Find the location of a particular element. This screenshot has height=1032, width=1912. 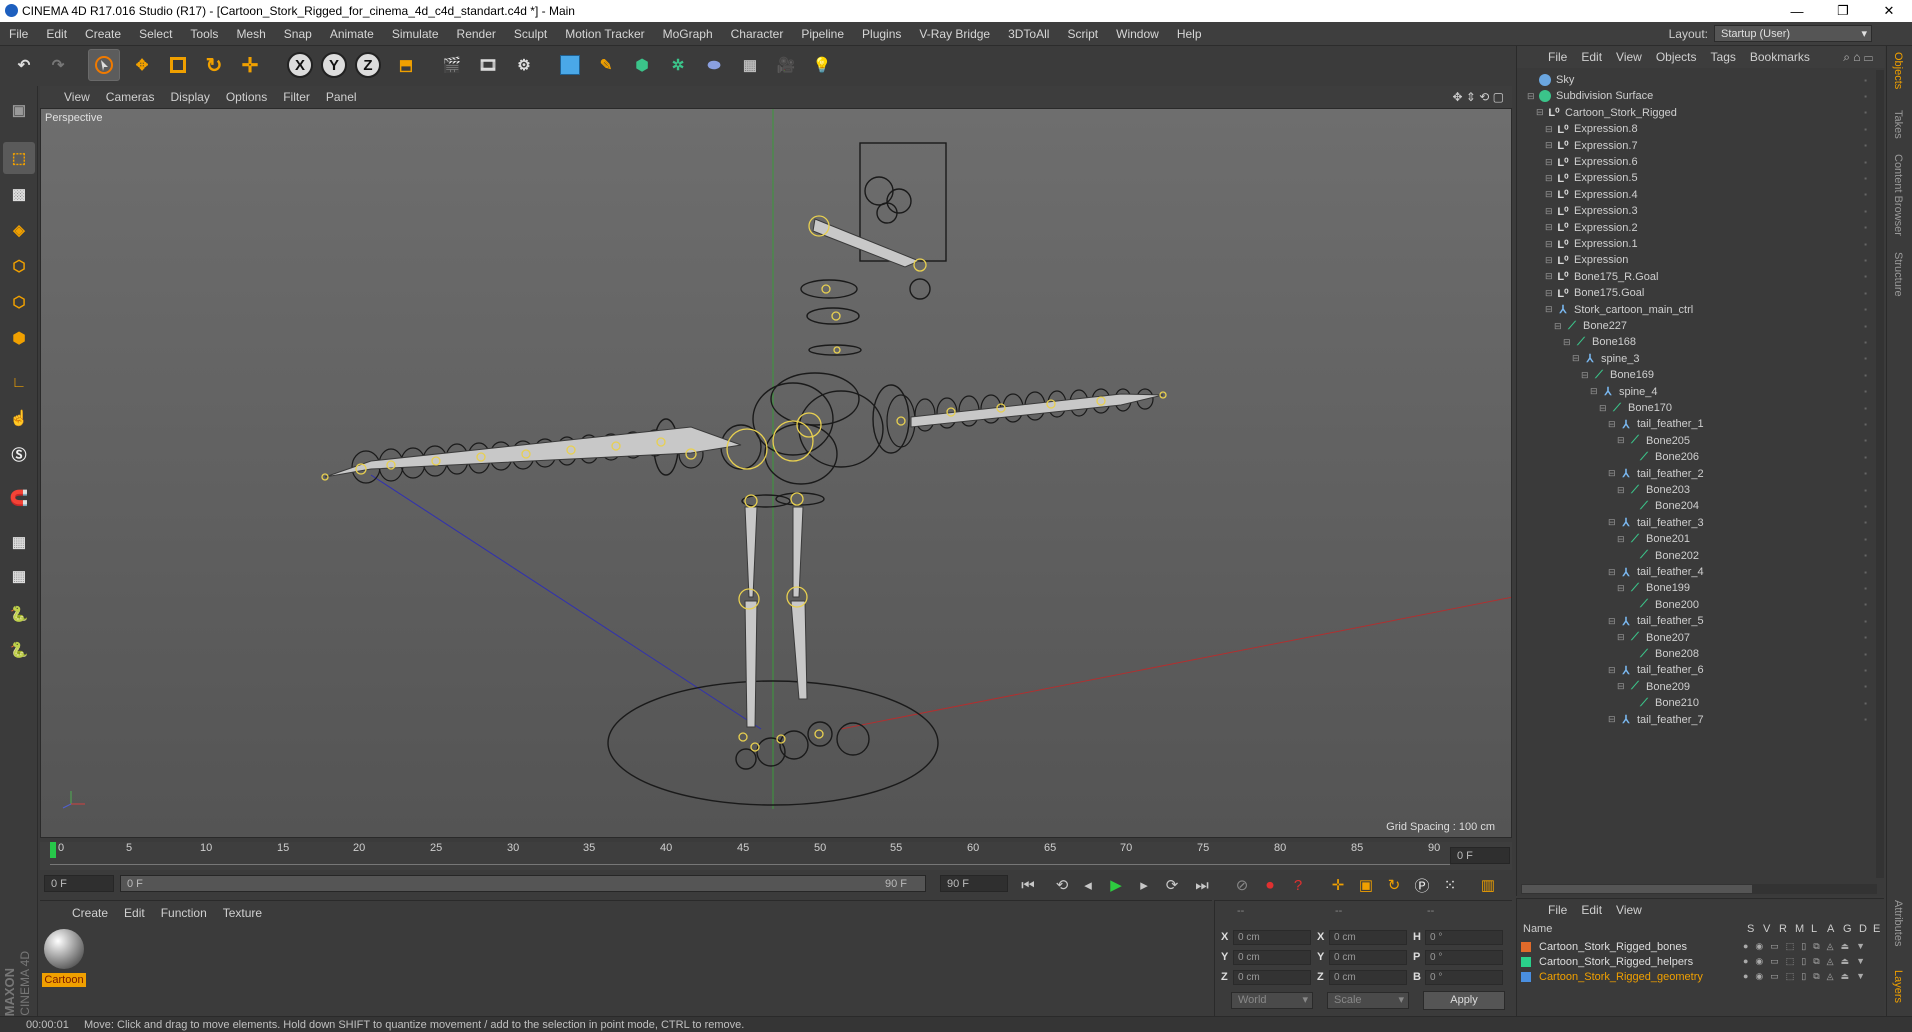

recent-tool-button: ✛ is located at coordinates (250, 65).